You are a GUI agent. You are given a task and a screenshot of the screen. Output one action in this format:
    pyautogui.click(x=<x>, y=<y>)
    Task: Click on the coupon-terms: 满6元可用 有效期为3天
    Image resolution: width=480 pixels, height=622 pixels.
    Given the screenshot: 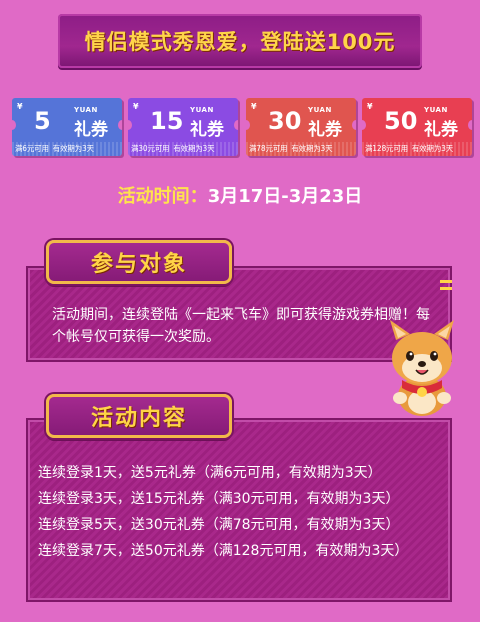 What is the action you would take?
    pyautogui.click(x=67, y=149)
    